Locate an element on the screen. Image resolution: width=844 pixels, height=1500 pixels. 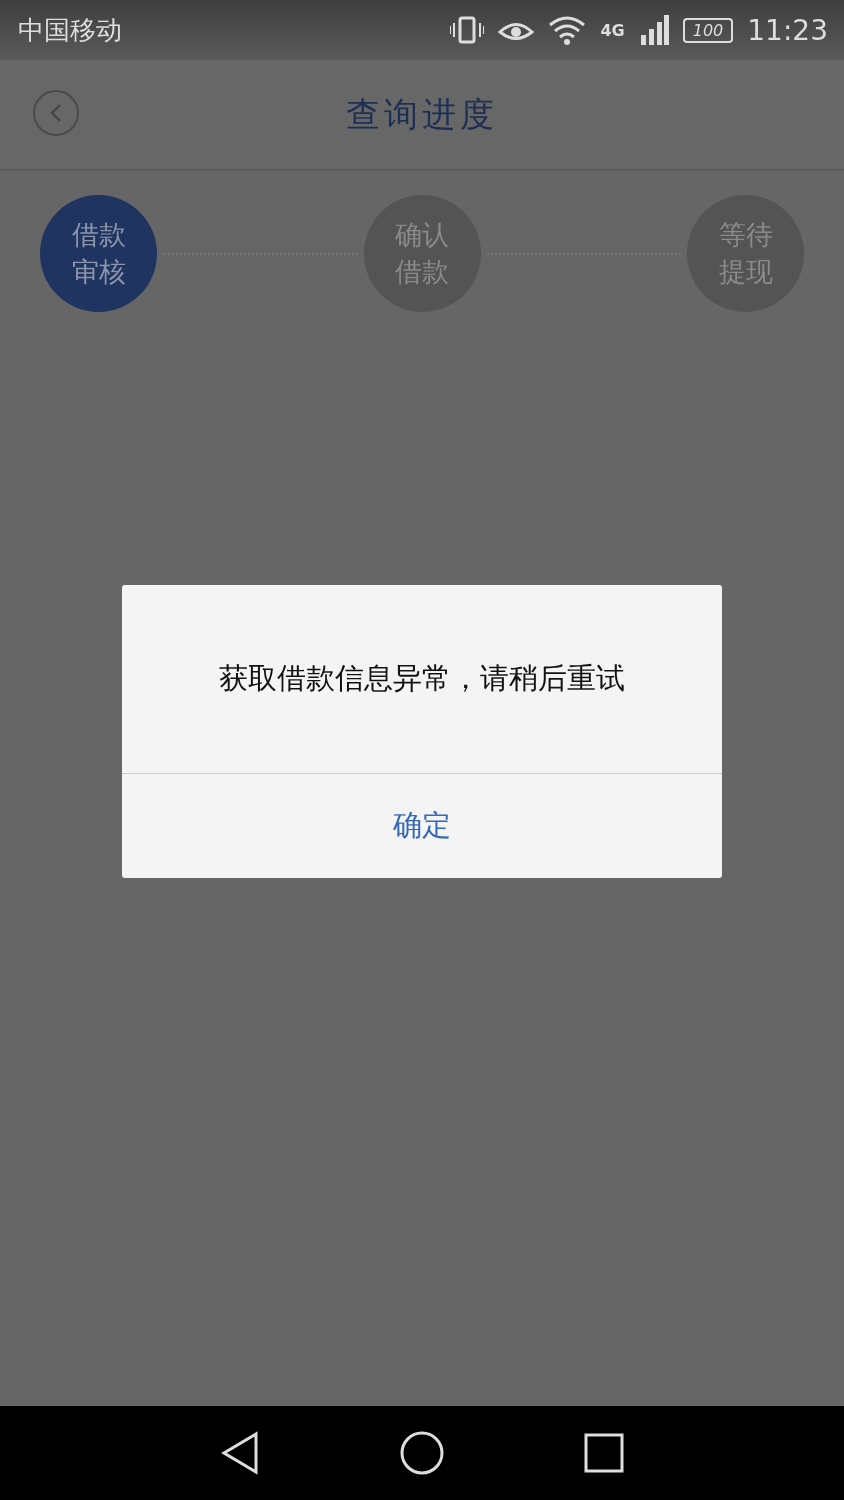
confirm-button: 确定 is located at coordinates (422, 826).